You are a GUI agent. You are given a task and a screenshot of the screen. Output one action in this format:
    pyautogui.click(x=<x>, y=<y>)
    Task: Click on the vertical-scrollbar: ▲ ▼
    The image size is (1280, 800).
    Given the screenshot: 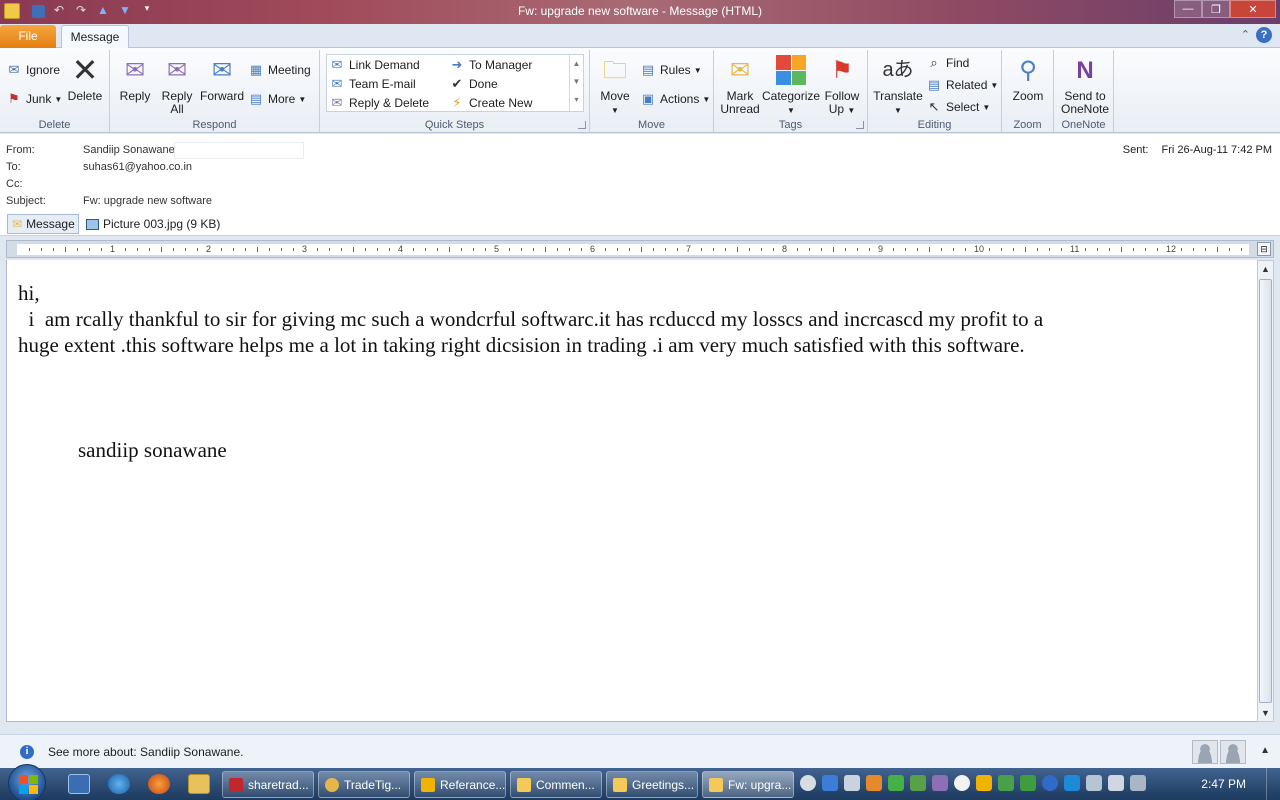 What is the action you would take?
    pyautogui.click(x=1265, y=491)
    